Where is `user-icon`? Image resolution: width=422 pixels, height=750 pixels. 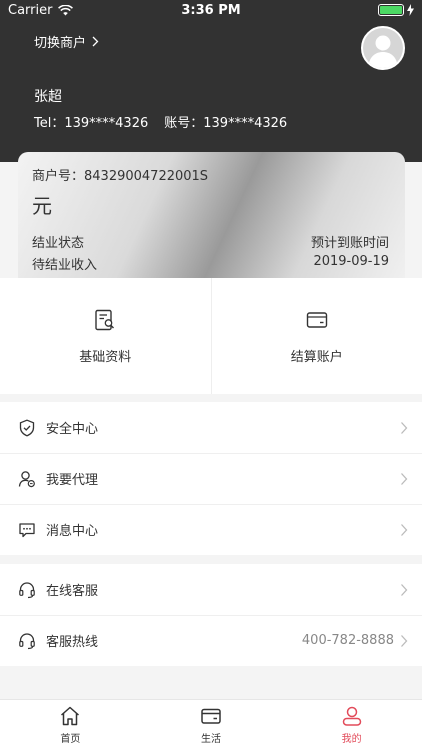 user-icon is located at coordinates (351, 716).